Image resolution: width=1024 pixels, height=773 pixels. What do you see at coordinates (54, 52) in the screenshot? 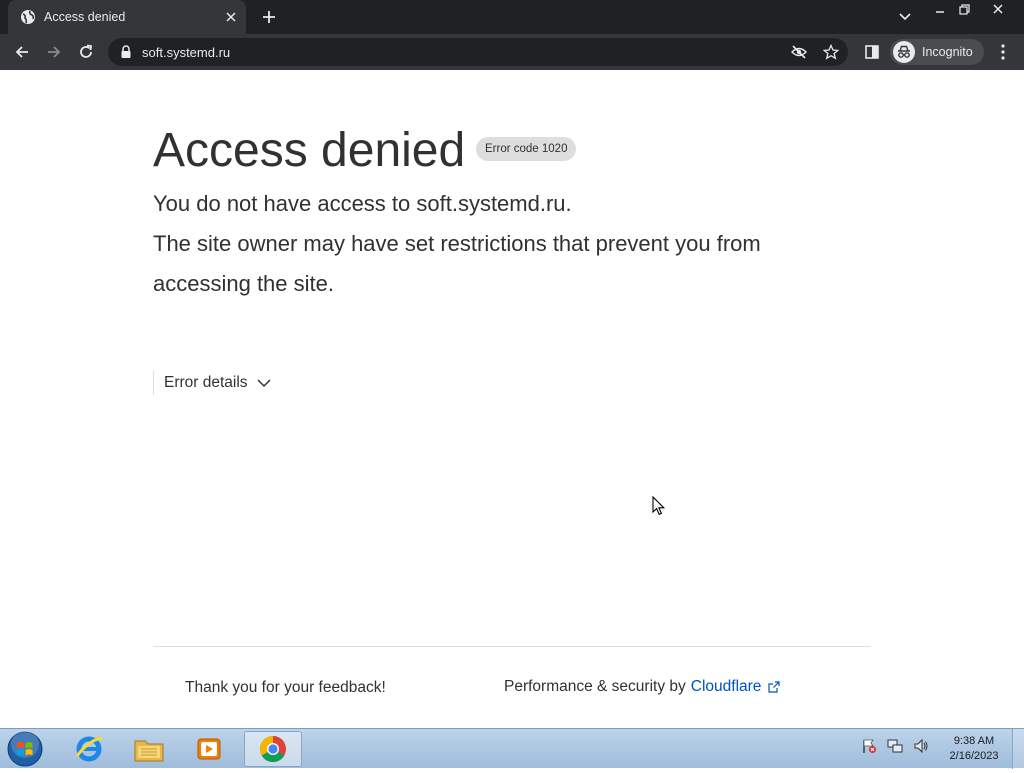
I see `forward-button` at bounding box center [54, 52].